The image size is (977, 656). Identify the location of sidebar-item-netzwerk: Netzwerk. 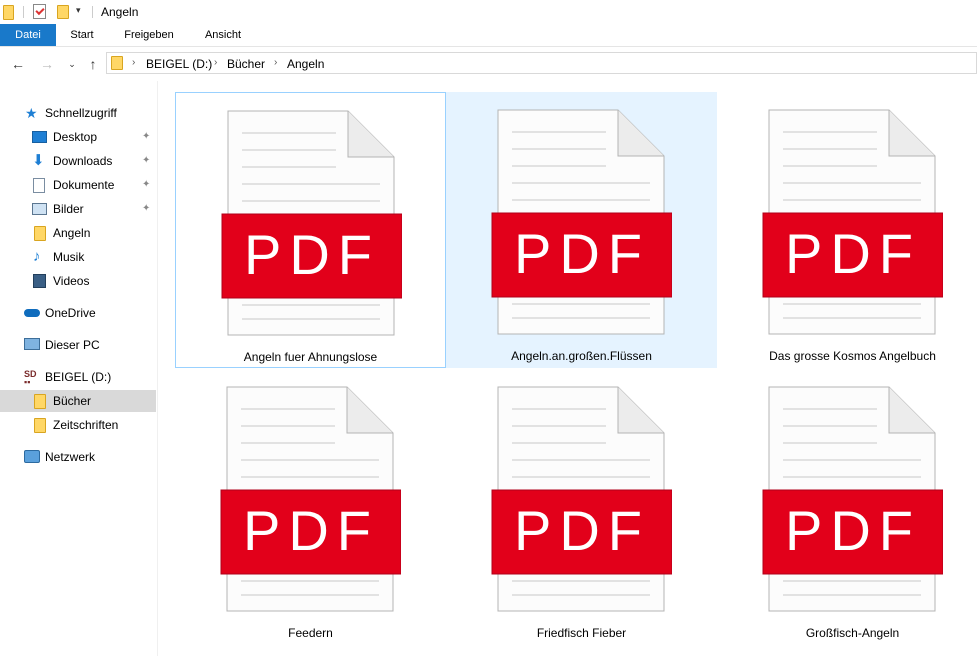
(78, 457).